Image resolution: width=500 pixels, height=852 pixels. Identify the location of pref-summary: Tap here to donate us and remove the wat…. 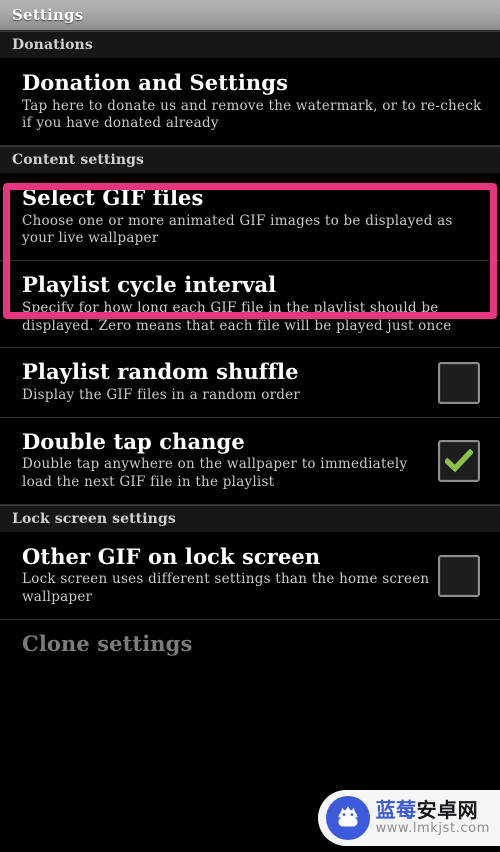
(252, 114).